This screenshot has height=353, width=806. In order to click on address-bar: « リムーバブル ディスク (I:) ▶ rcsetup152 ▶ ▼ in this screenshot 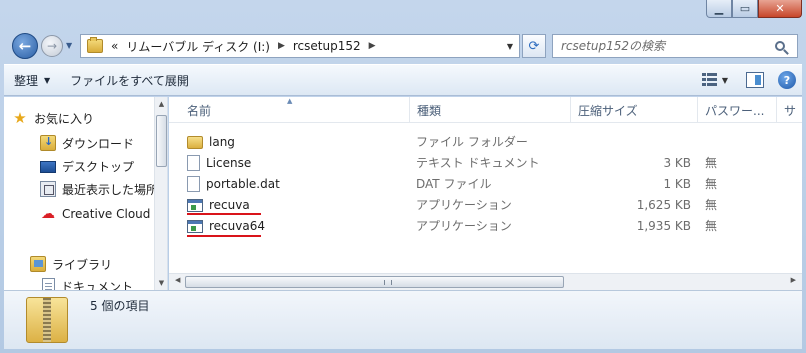, I will do `click(300, 46)`.